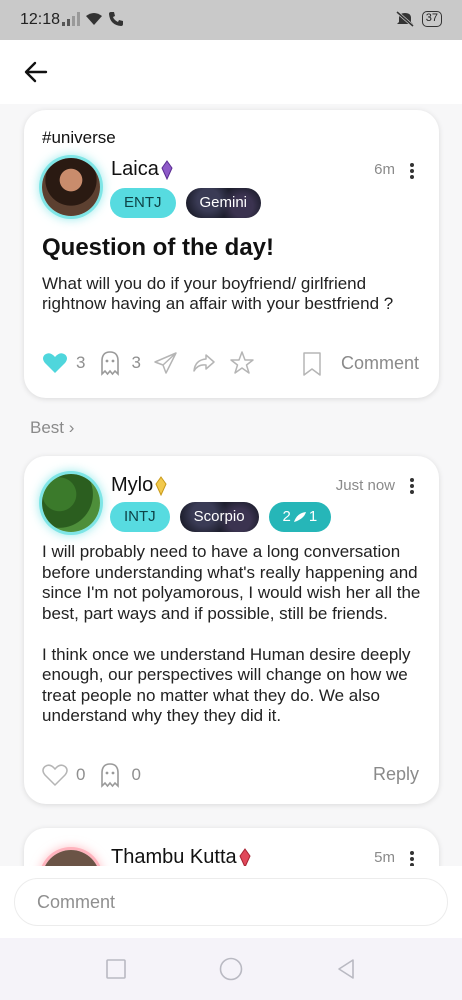 The width and height of the screenshot is (462, 1000). Describe the element at coordinates (116, 969) in the screenshot. I see `recents-icon` at that location.